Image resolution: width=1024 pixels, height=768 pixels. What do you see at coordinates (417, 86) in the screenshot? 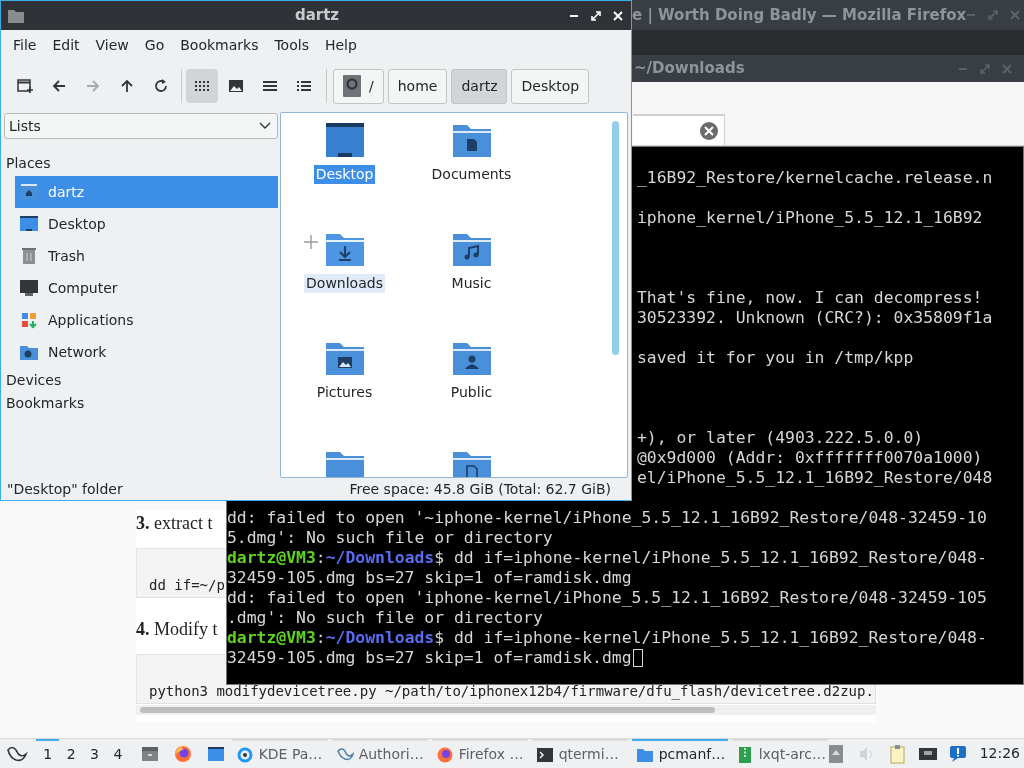
I see `path-button: home` at bounding box center [417, 86].